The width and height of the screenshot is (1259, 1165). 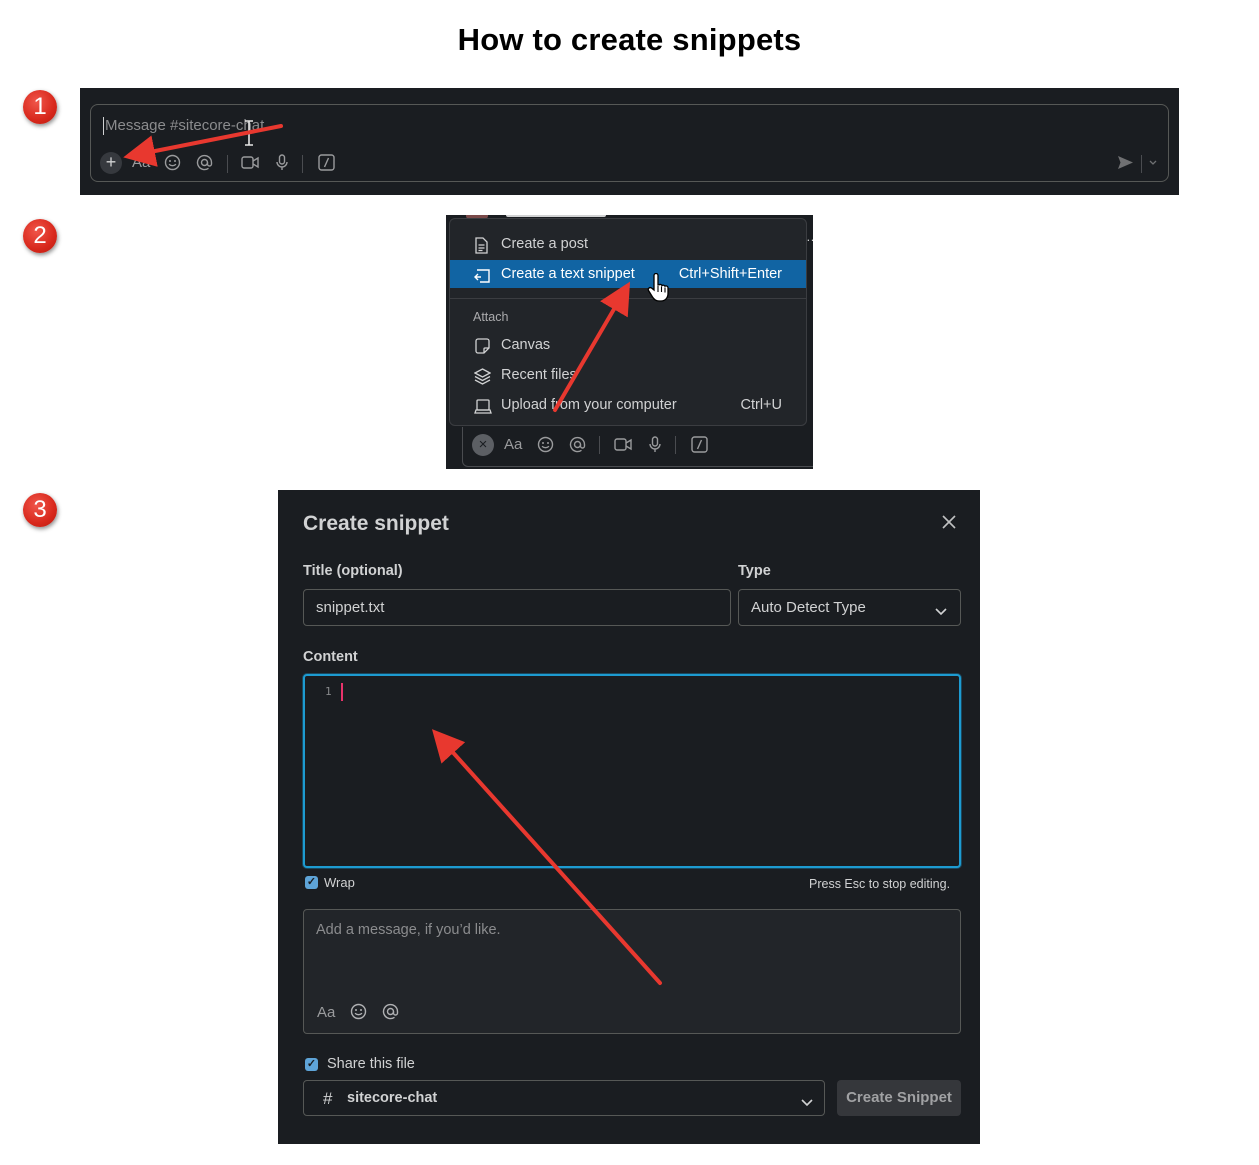 I want to click on menu-item-upload-from-computer: Upload from your computer Ctrl+U, so click(x=628, y=405).